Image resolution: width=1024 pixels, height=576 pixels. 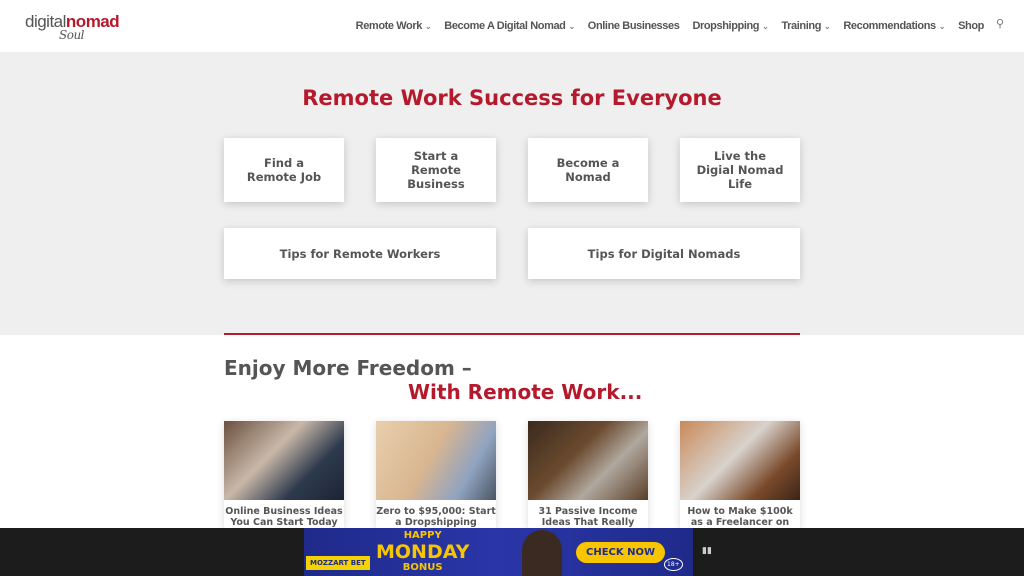 What do you see at coordinates (512, 334) in the screenshot?
I see `divider` at bounding box center [512, 334].